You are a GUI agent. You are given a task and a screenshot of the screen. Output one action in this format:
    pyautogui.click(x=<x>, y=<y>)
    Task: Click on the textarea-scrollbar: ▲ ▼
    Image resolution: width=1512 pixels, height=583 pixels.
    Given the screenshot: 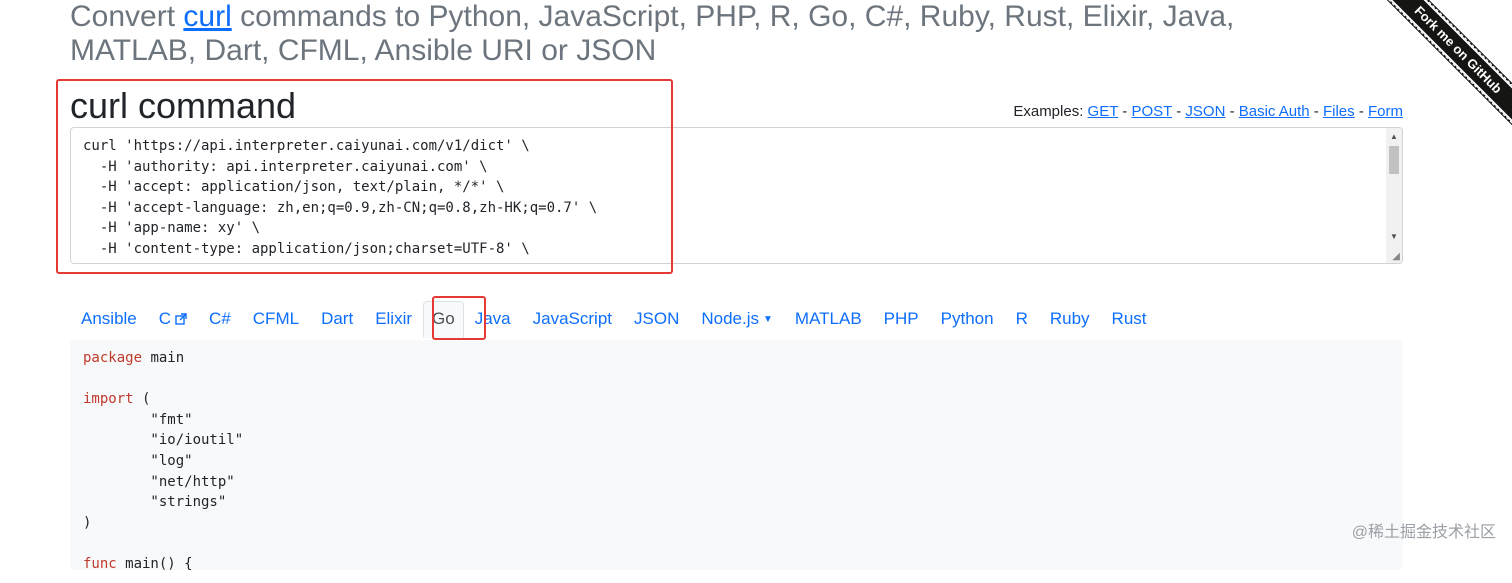 What is the action you would take?
    pyautogui.click(x=1394, y=195)
    